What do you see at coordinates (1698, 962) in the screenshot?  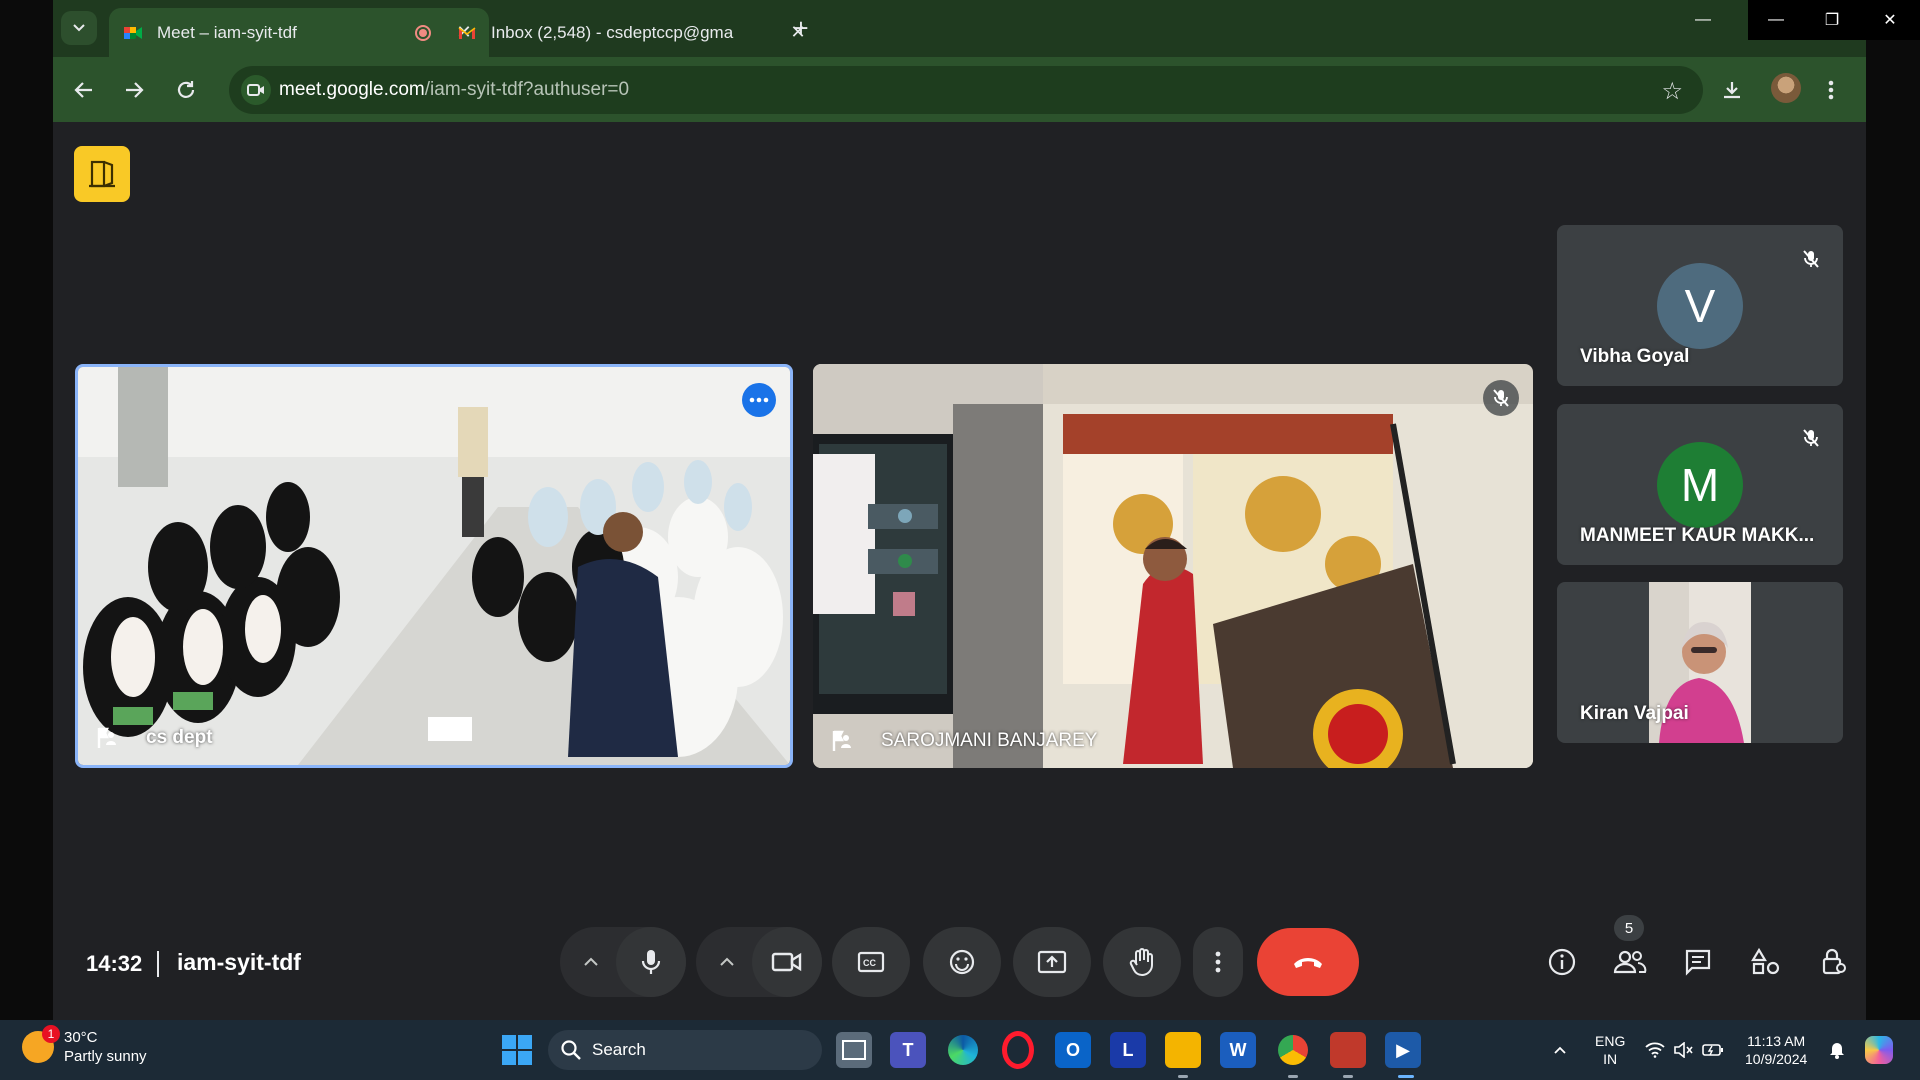 I see `chat-icon` at bounding box center [1698, 962].